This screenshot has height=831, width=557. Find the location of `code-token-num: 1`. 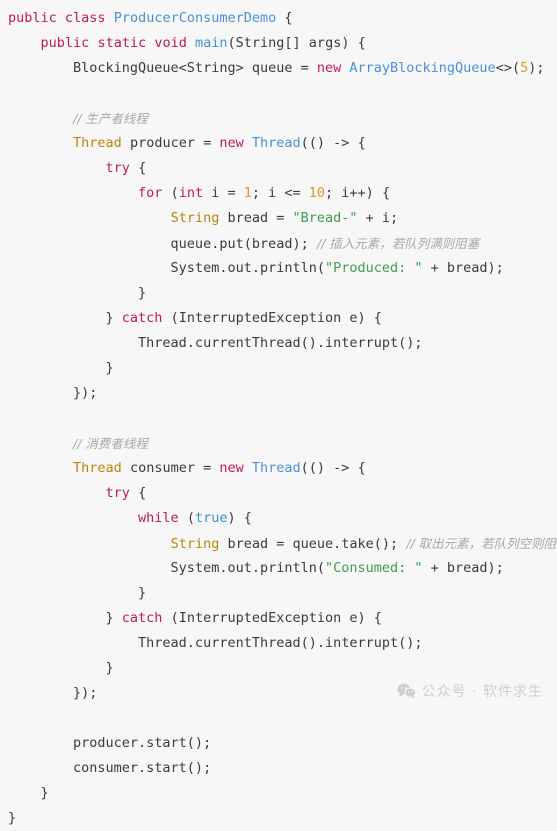

code-token-num: 1 is located at coordinates (247, 193).